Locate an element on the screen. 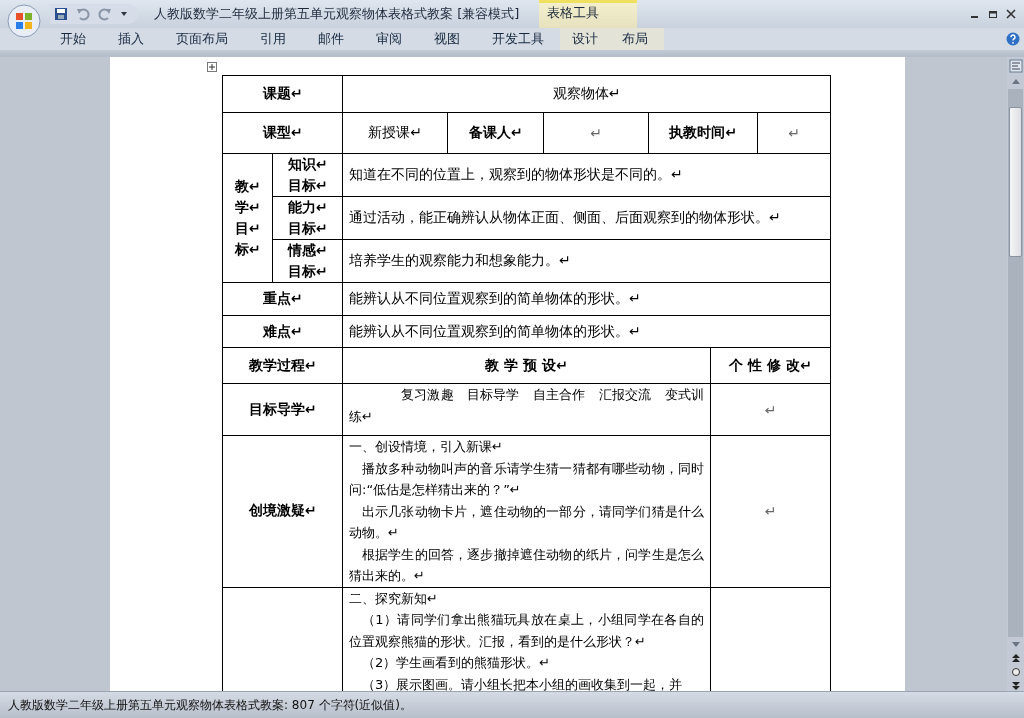 The height and width of the screenshot is (718, 1024). table-cell: 培养学生的观察能力和想象能力。↵ is located at coordinates (586, 261).